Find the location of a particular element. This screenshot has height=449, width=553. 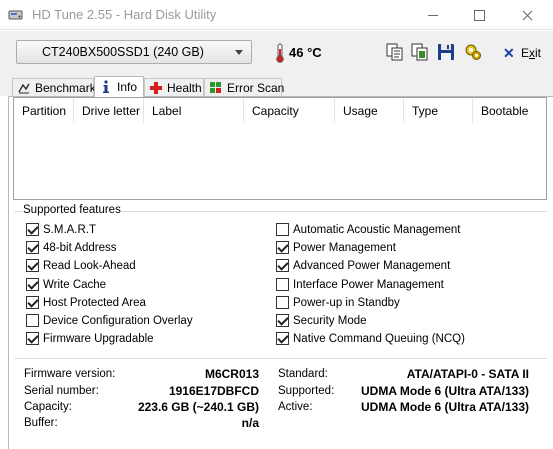

drive-select: CT240BX500SSD1 (240 GB) is located at coordinates (134, 52).